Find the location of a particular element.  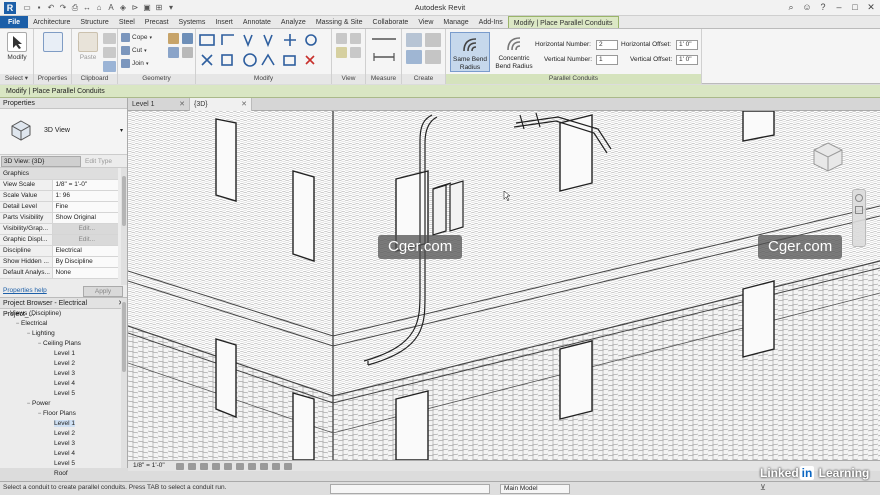

view-scale: 1/8" = 1'-0" is located at coordinates (149, 465).